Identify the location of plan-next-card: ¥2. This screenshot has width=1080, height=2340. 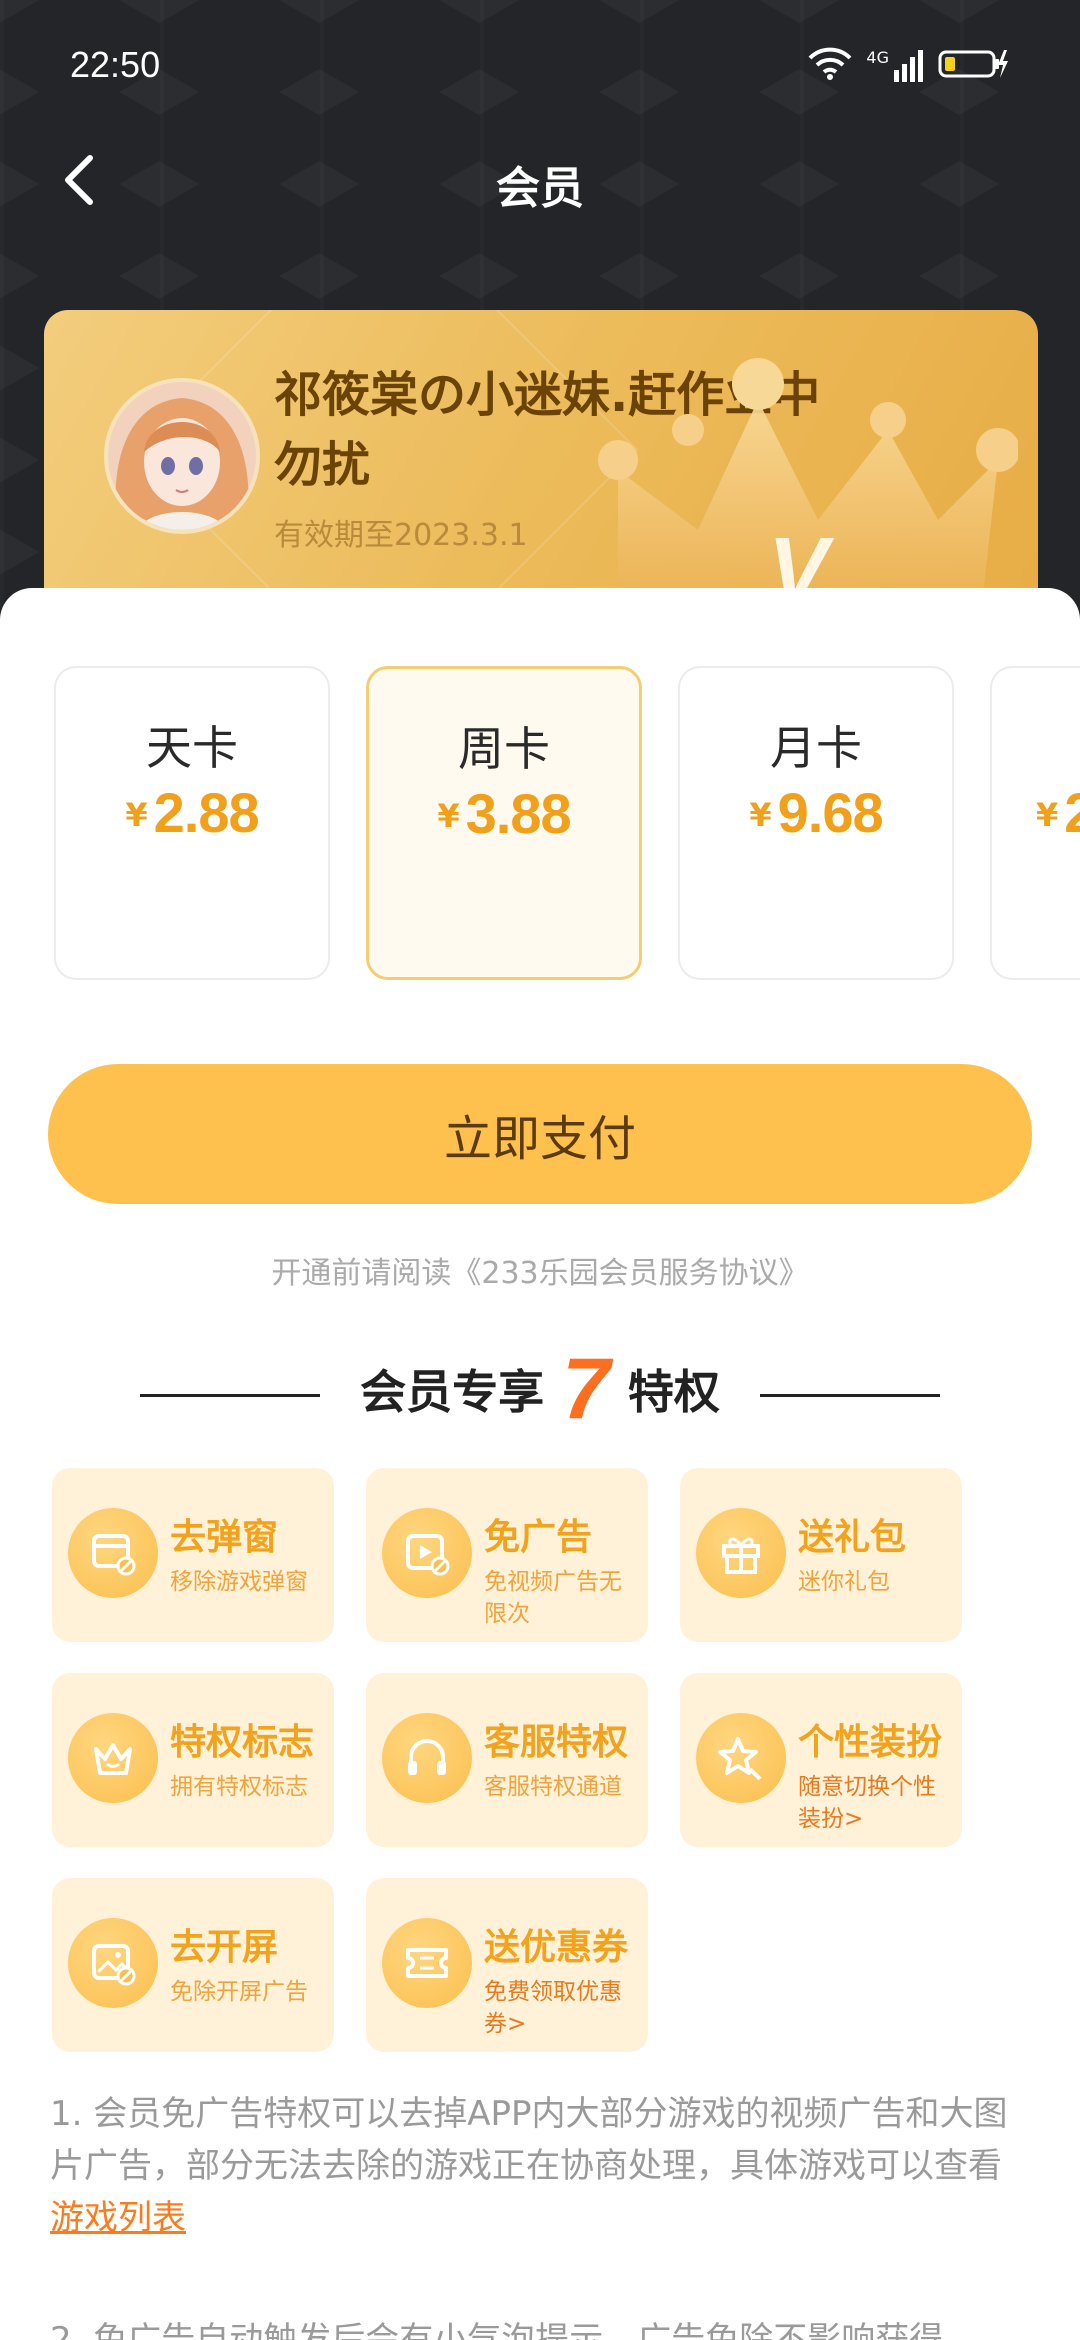
(1035, 823).